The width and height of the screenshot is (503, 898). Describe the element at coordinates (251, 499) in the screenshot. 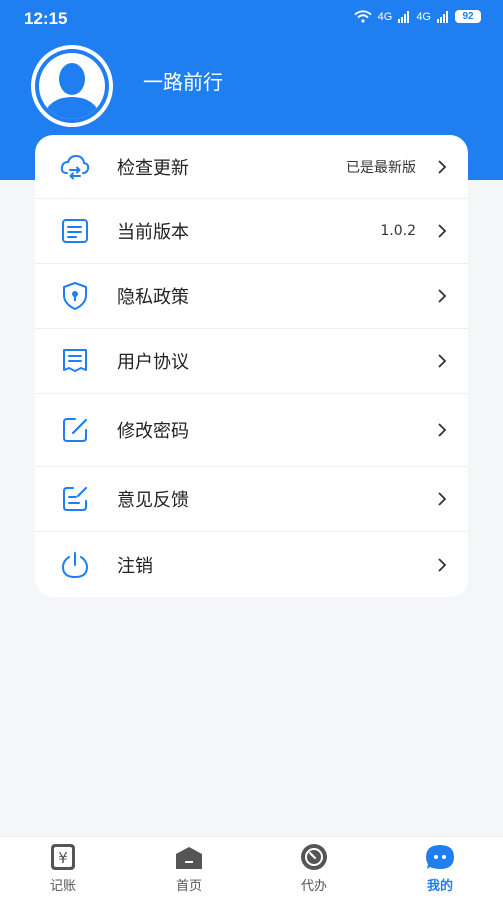

I see `menu-item-feedback: 意见反馈` at that location.